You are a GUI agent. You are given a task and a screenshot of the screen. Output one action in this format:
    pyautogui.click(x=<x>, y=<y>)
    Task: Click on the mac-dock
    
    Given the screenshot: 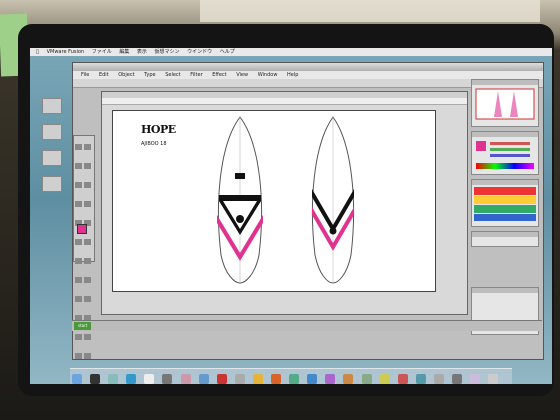 What is the action you would take?
    pyautogui.click(x=291, y=376)
    